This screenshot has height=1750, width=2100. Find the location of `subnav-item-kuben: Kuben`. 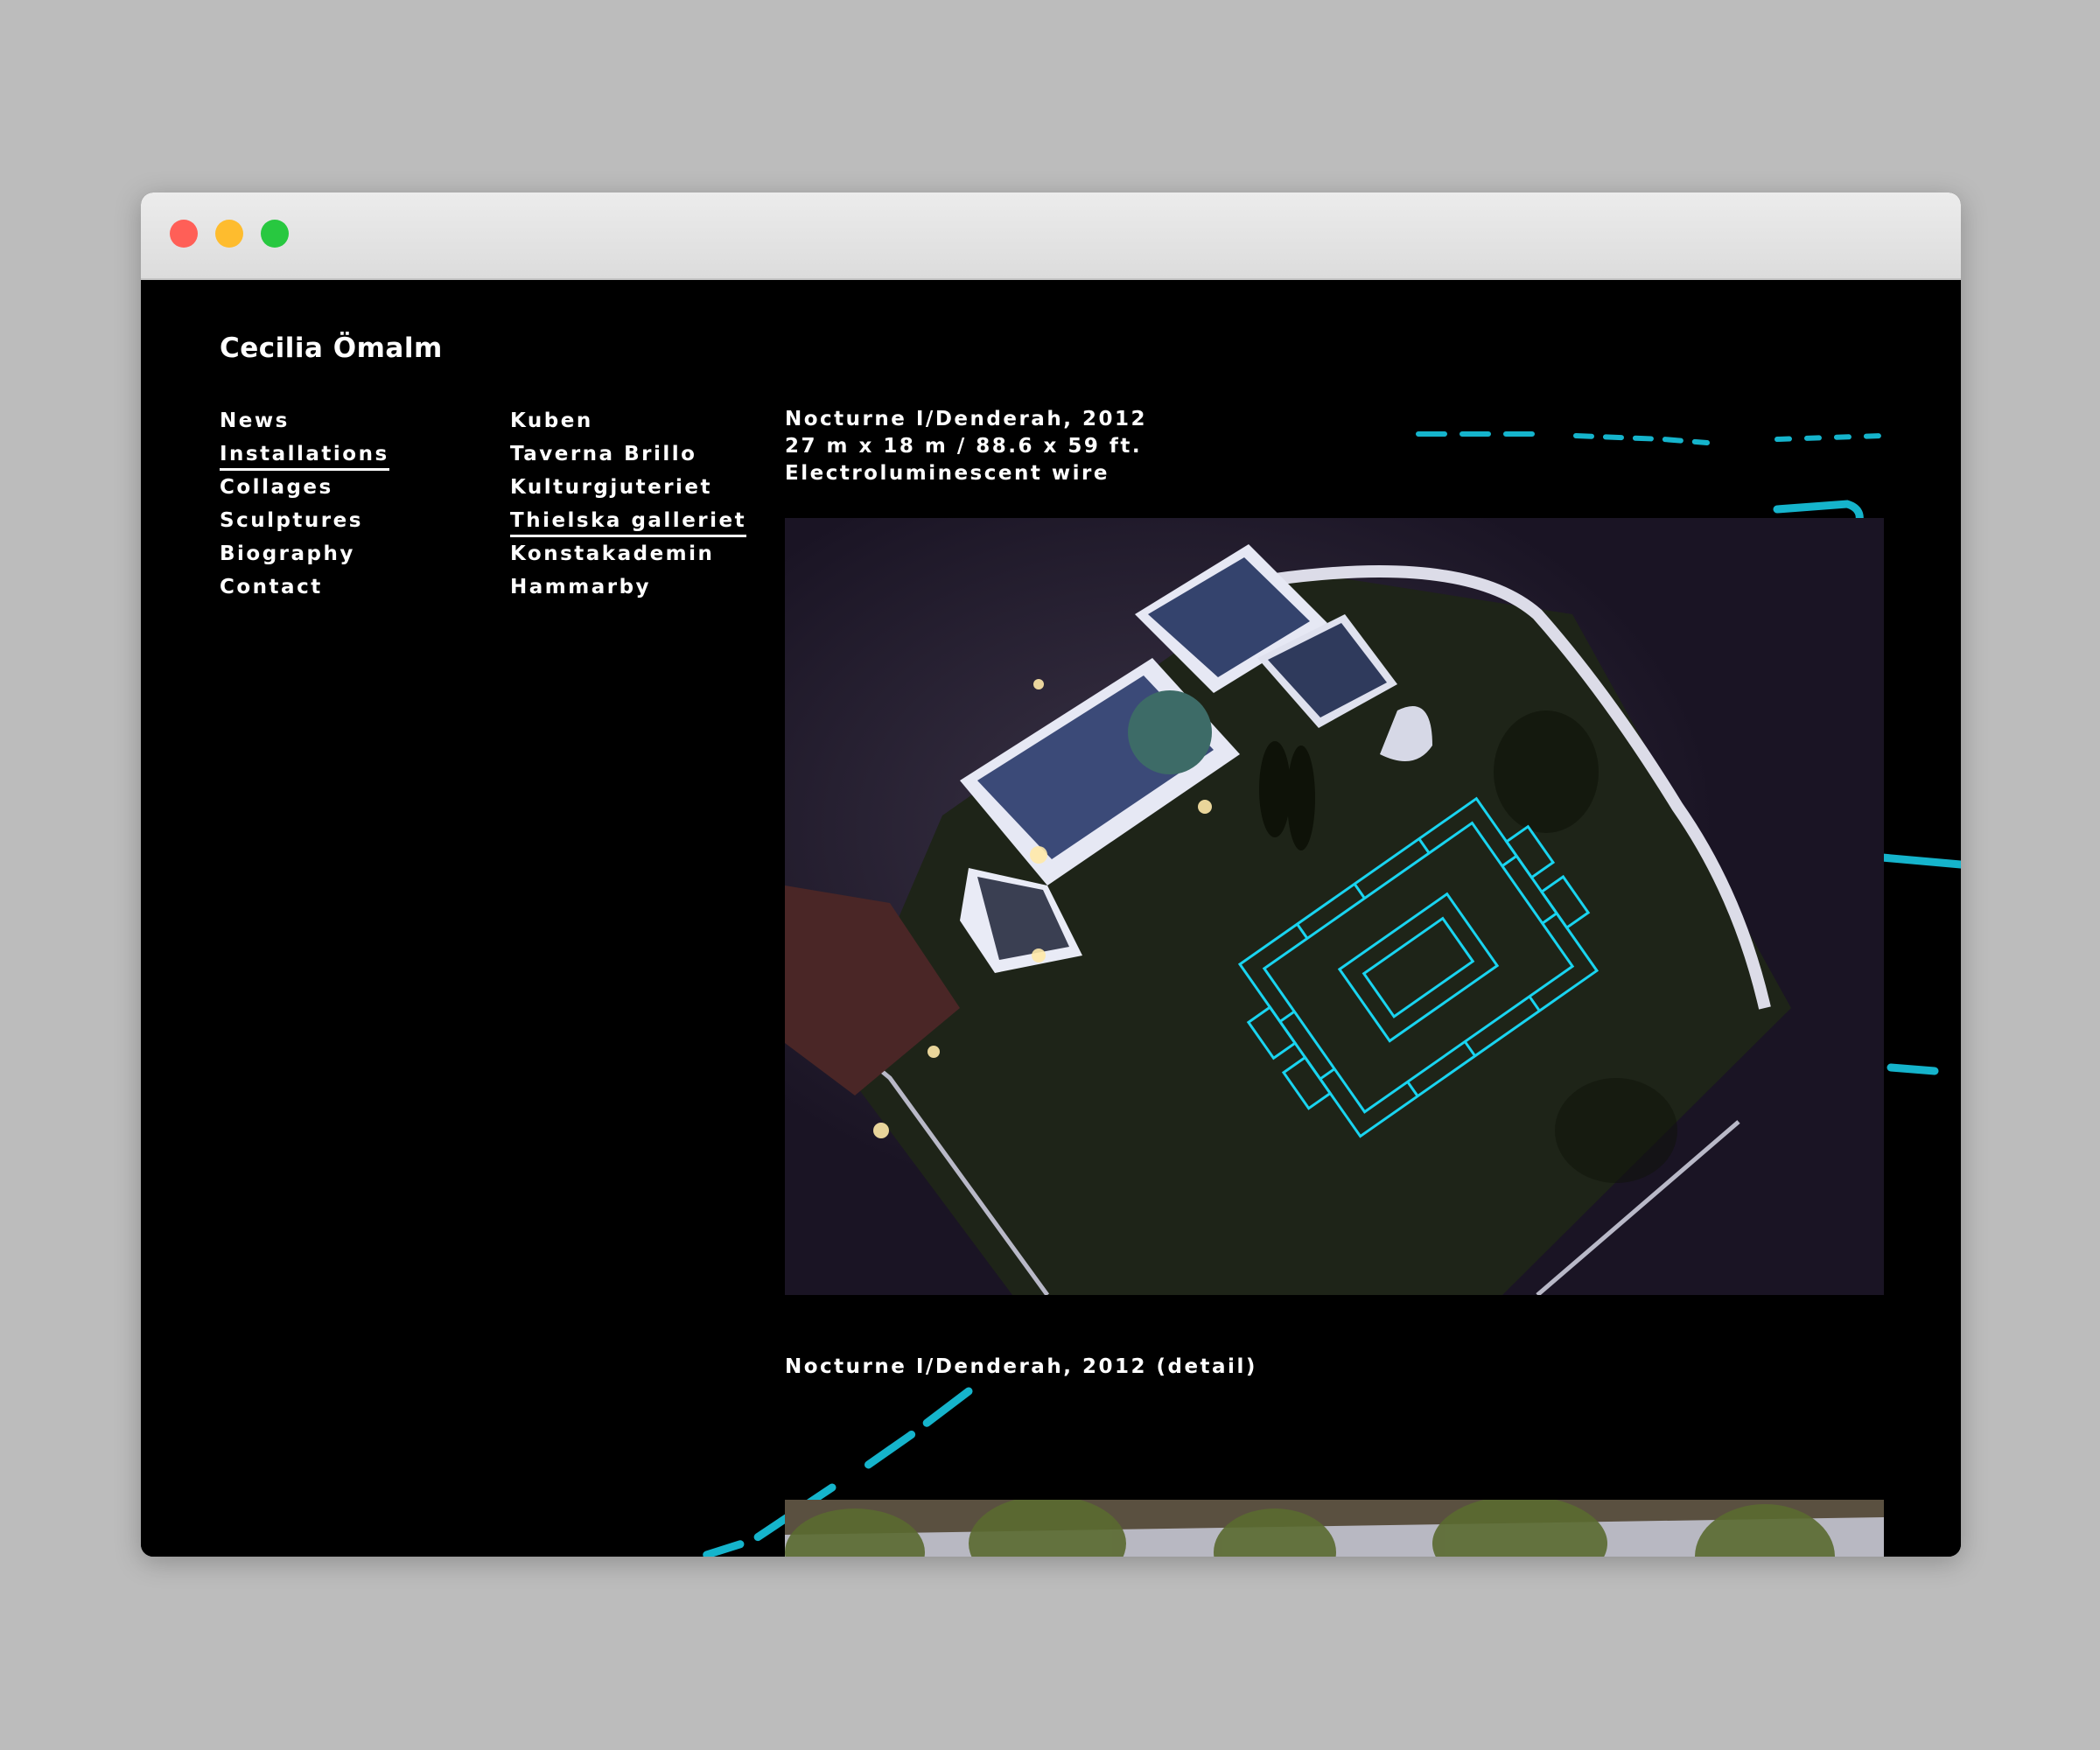

subnav-item-kuben: Kuben is located at coordinates (628, 421).